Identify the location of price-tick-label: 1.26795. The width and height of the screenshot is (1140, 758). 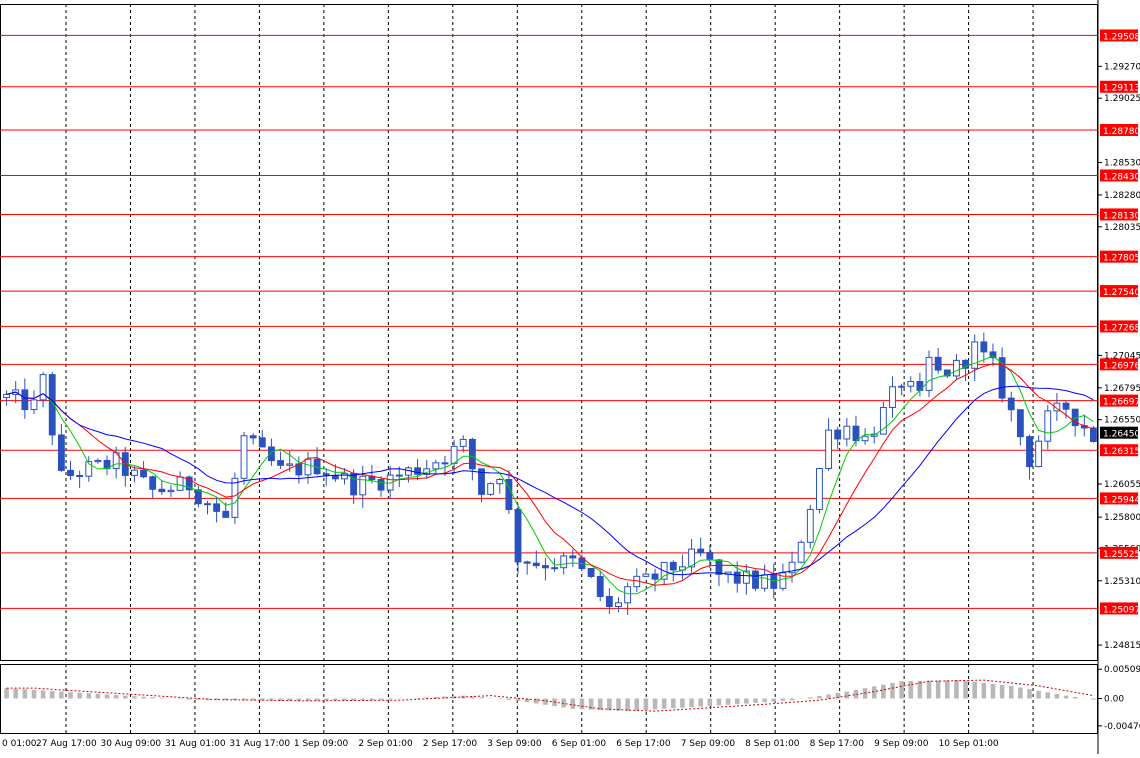
(1122, 389).